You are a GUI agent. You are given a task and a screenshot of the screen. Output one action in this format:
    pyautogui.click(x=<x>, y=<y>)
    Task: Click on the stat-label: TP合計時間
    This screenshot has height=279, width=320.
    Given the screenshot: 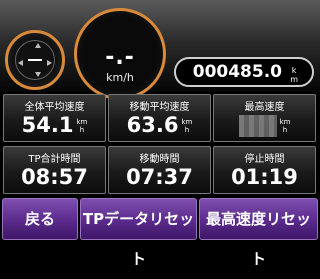 What is the action you would take?
    pyautogui.click(x=54, y=159)
    